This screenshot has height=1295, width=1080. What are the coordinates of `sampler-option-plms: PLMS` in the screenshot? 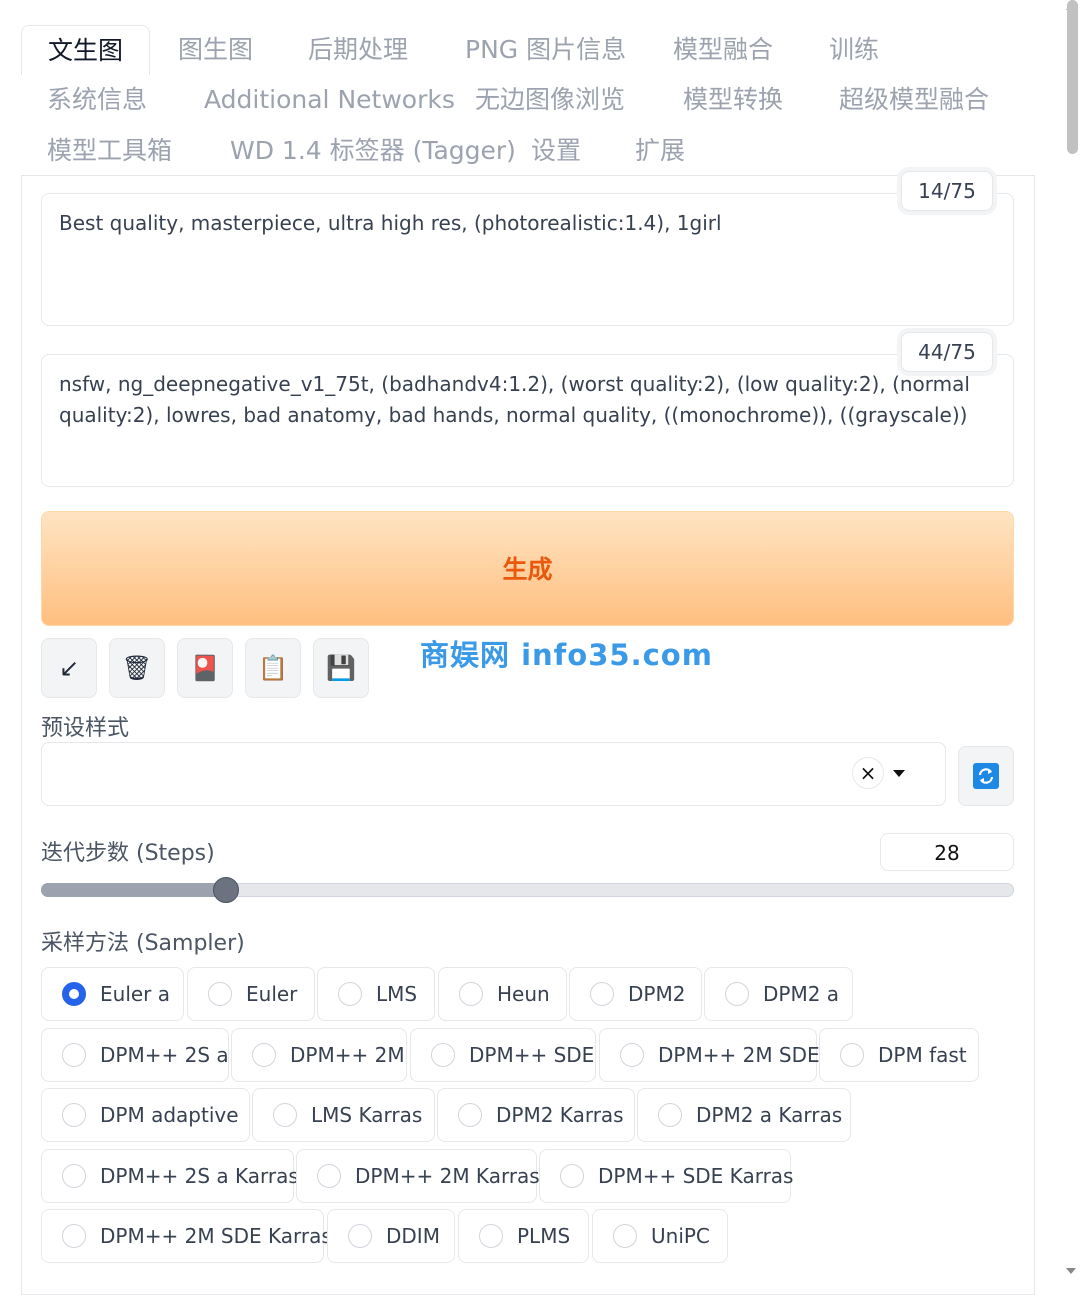 It's located at (523, 1236).